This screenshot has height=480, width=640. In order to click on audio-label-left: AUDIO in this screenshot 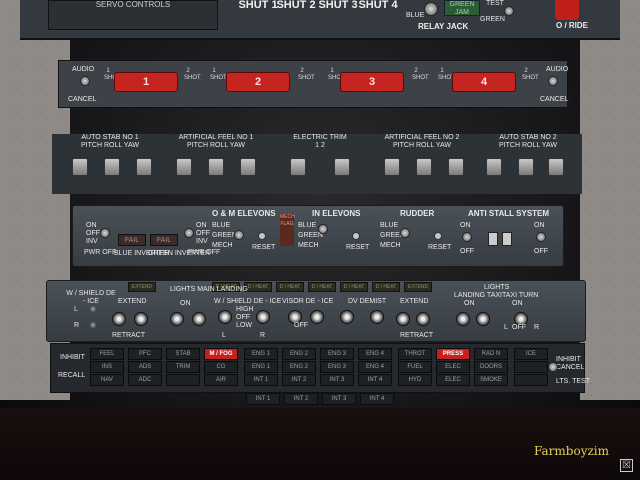, I will do `click(83, 69)`.